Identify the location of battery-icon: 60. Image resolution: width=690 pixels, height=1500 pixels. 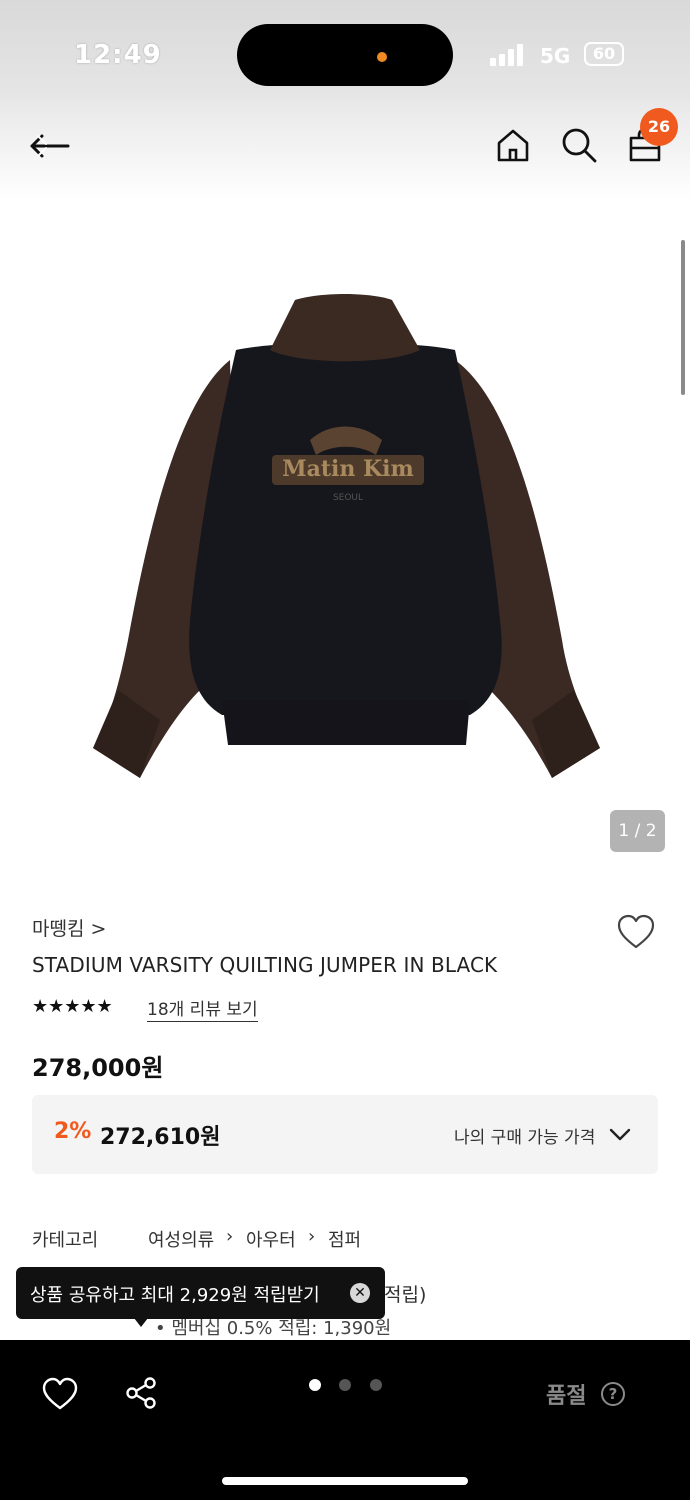
(604, 54).